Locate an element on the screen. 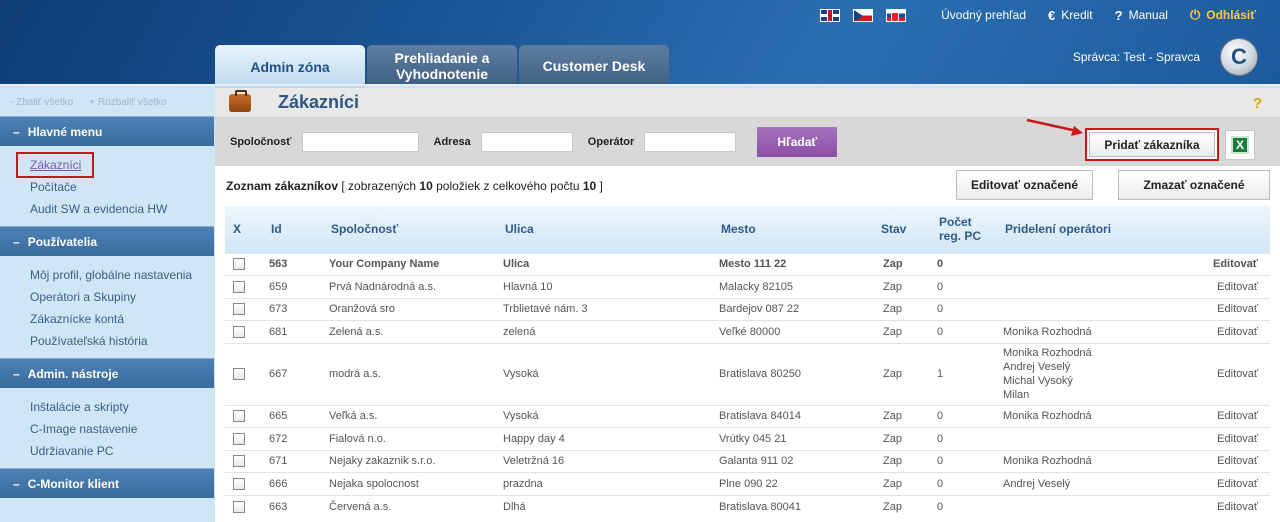 This screenshot has width=1280, height=522. manual-link: ? Manual is located at coordinates (1141, 15).